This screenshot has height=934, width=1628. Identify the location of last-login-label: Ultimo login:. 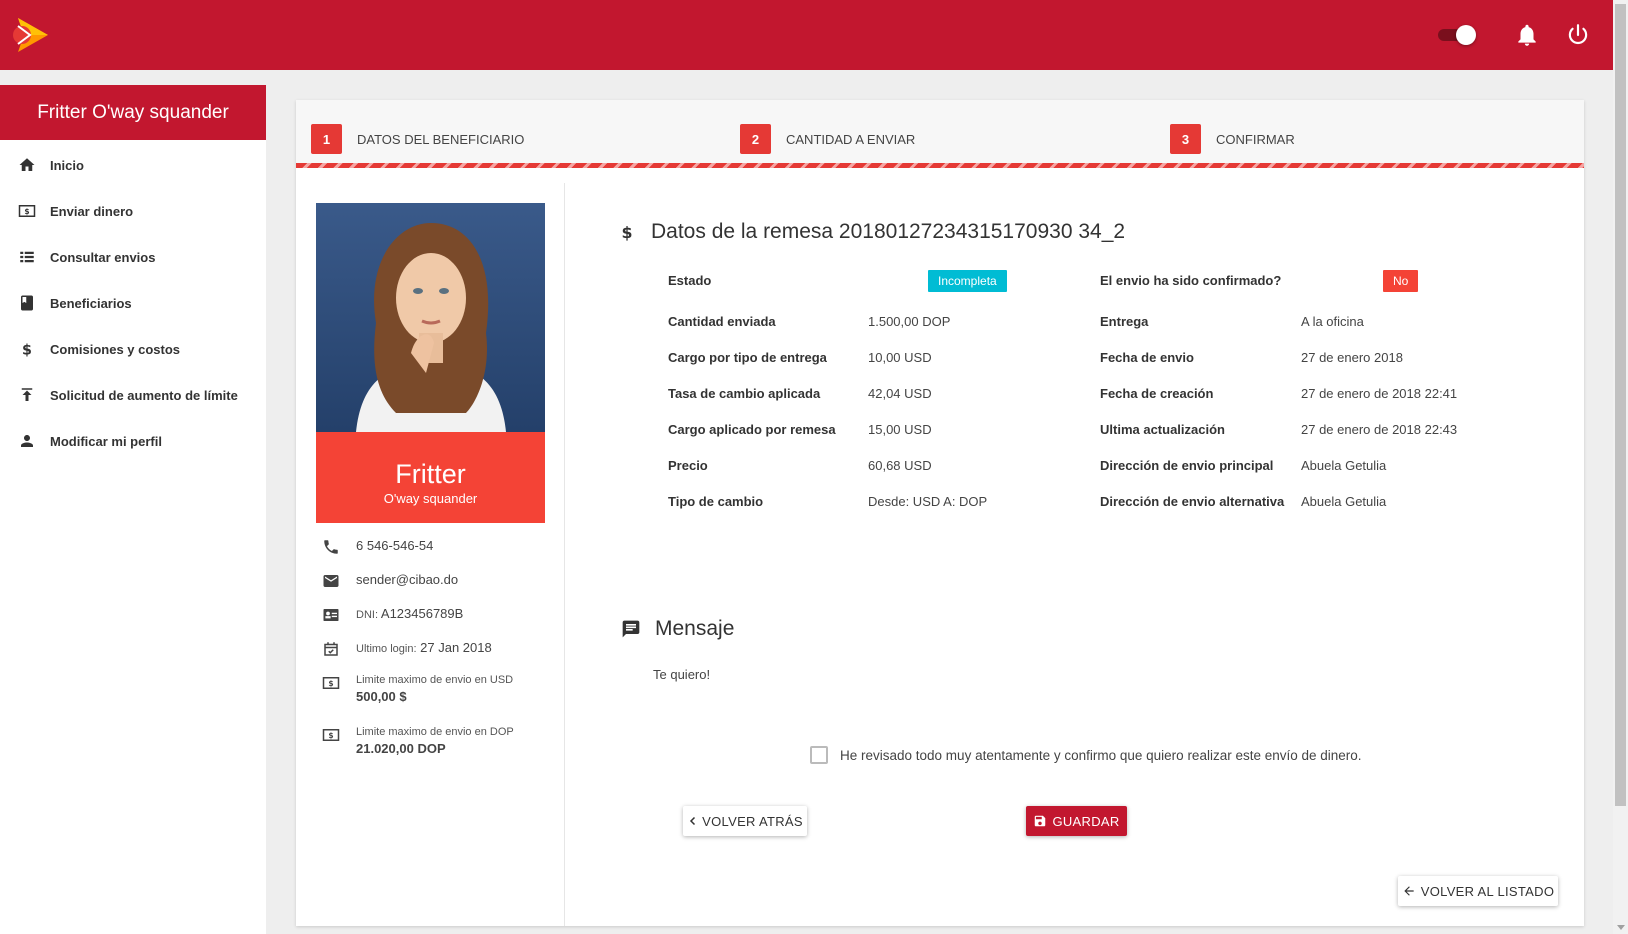
(386, 649).